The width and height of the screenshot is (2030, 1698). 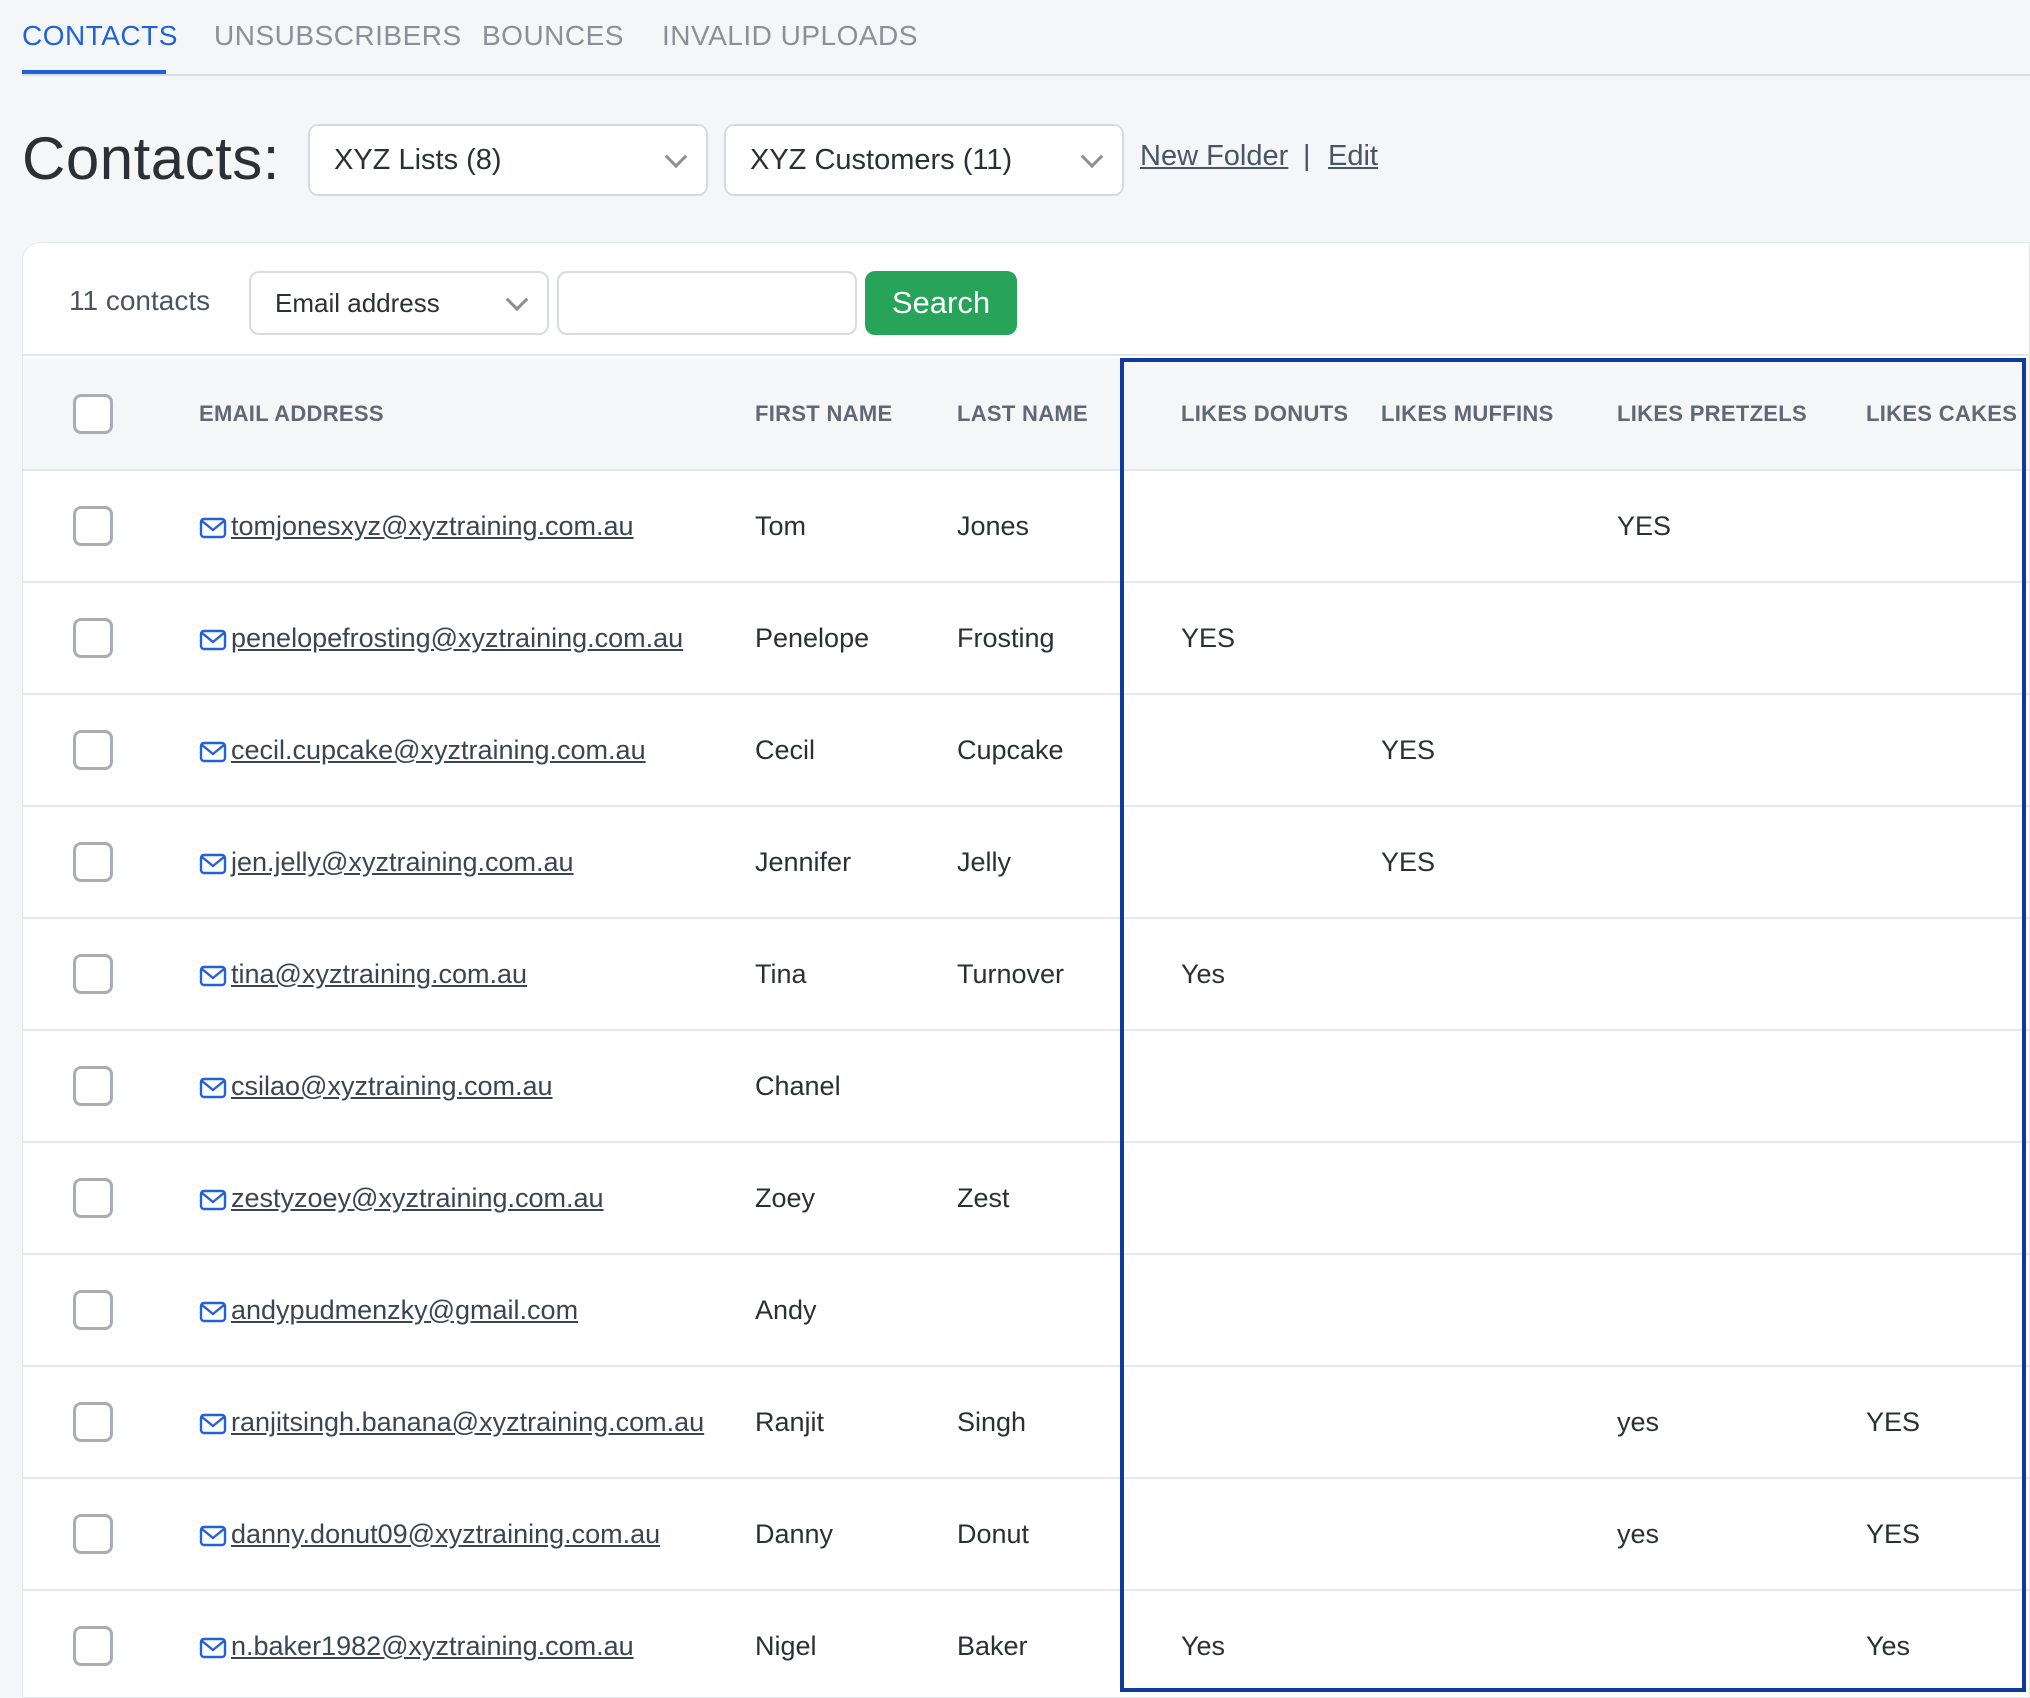 What do you see at coordinates (856, 1198) in the screenshot?
I see `first-name-cell: Zoey` at bounding box center [856, 1198].